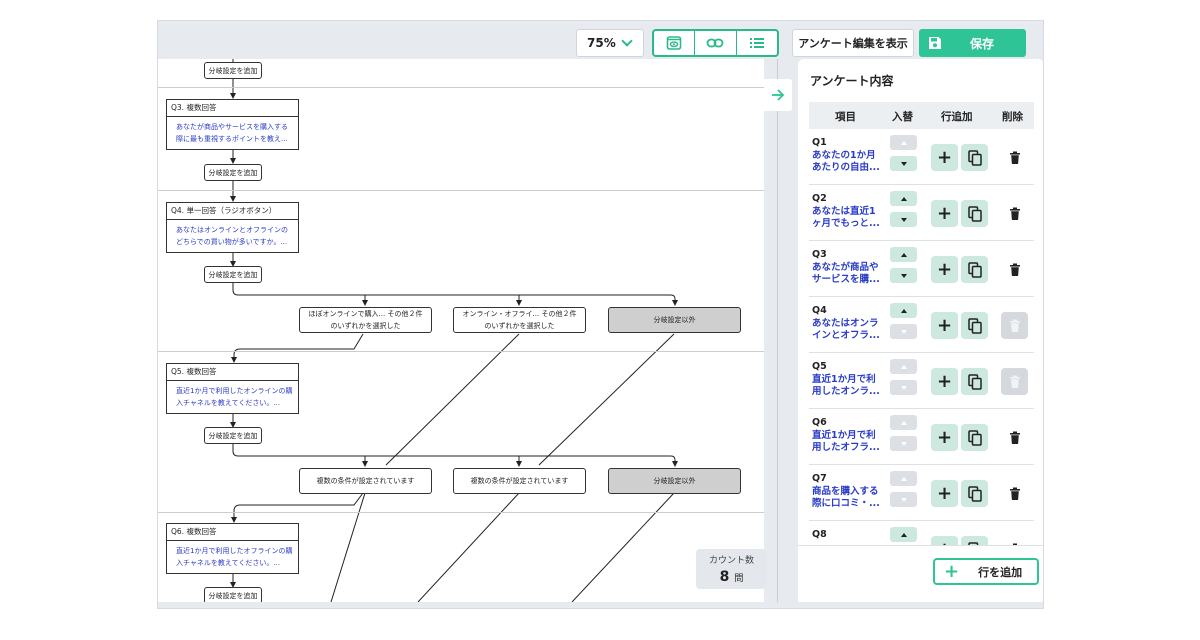 The width and height of the screenshot is (1200, 640). I want to click on trash-icon, so click(1015, 438).